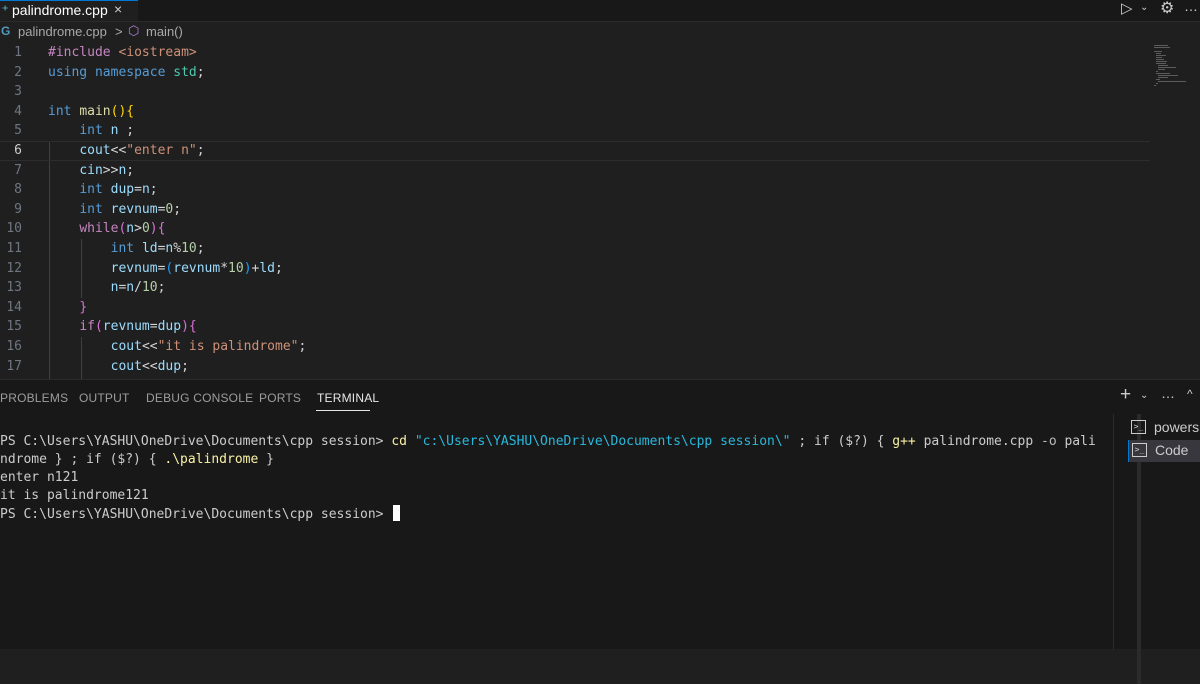  What do you see at coordinates (1167, 9) in the screenshot?
I see `gear-icon: ⚙` at bounding box center [1167, 9].